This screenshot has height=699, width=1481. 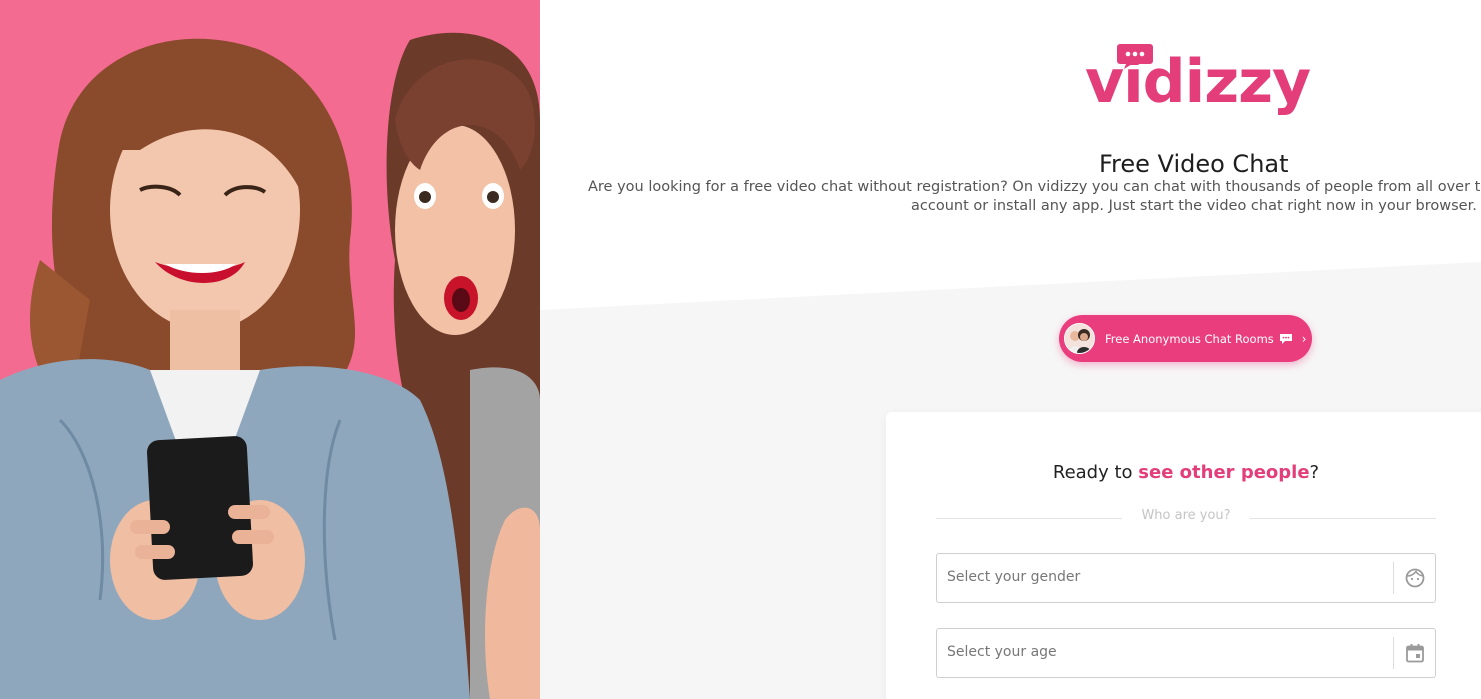 What do you see at coordinates (1079, 338) in the screenshot?
I see `chat-rooms-avatar` at bounding box center [1079, 338].